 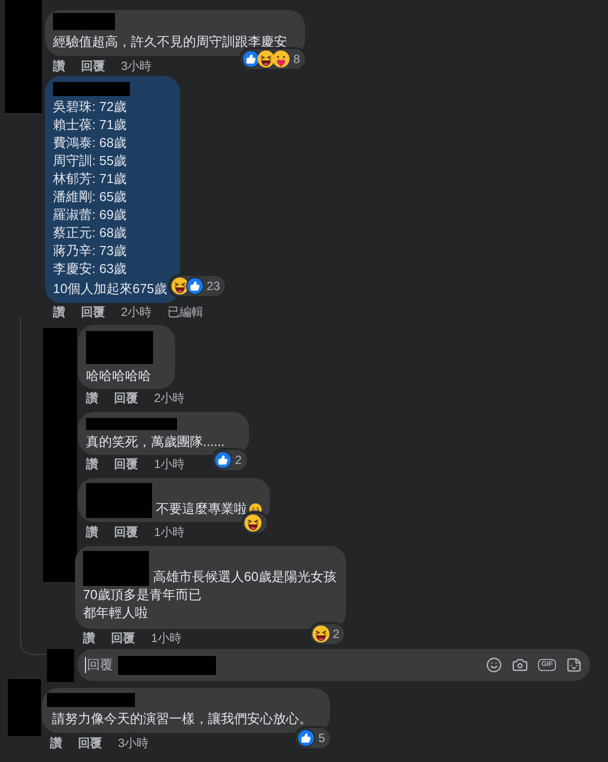 What do you see at coordinates (90, 197) in the screenshot?
I see `comment-text: 潘維剛: 65歲` at bounding box center [90, 197].